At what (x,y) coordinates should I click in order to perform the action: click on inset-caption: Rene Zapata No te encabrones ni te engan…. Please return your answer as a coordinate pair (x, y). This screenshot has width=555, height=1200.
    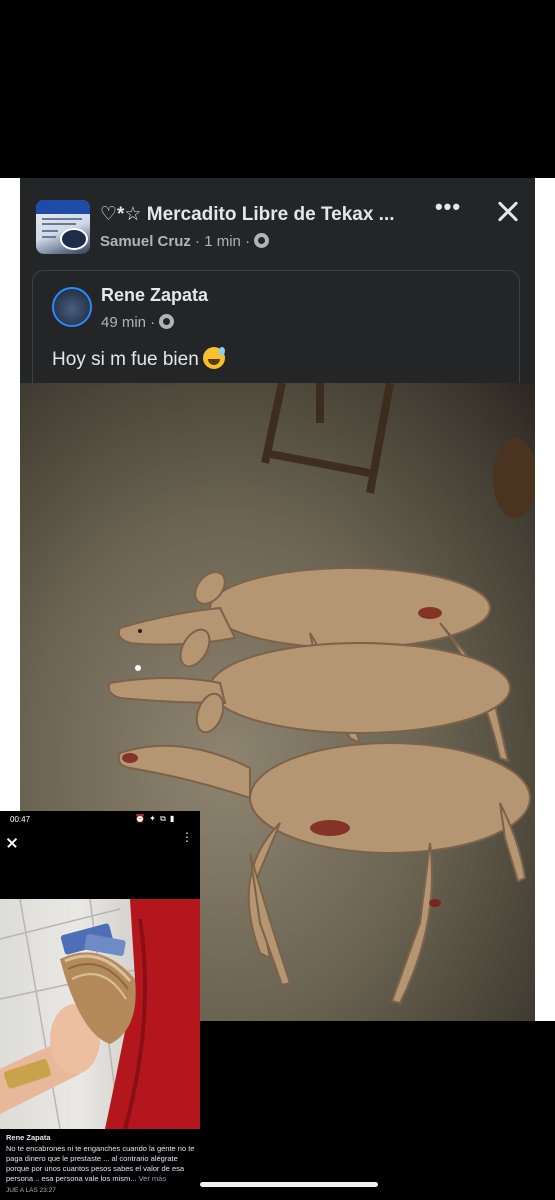
    Looking at the image, I should click on (102, 1158).